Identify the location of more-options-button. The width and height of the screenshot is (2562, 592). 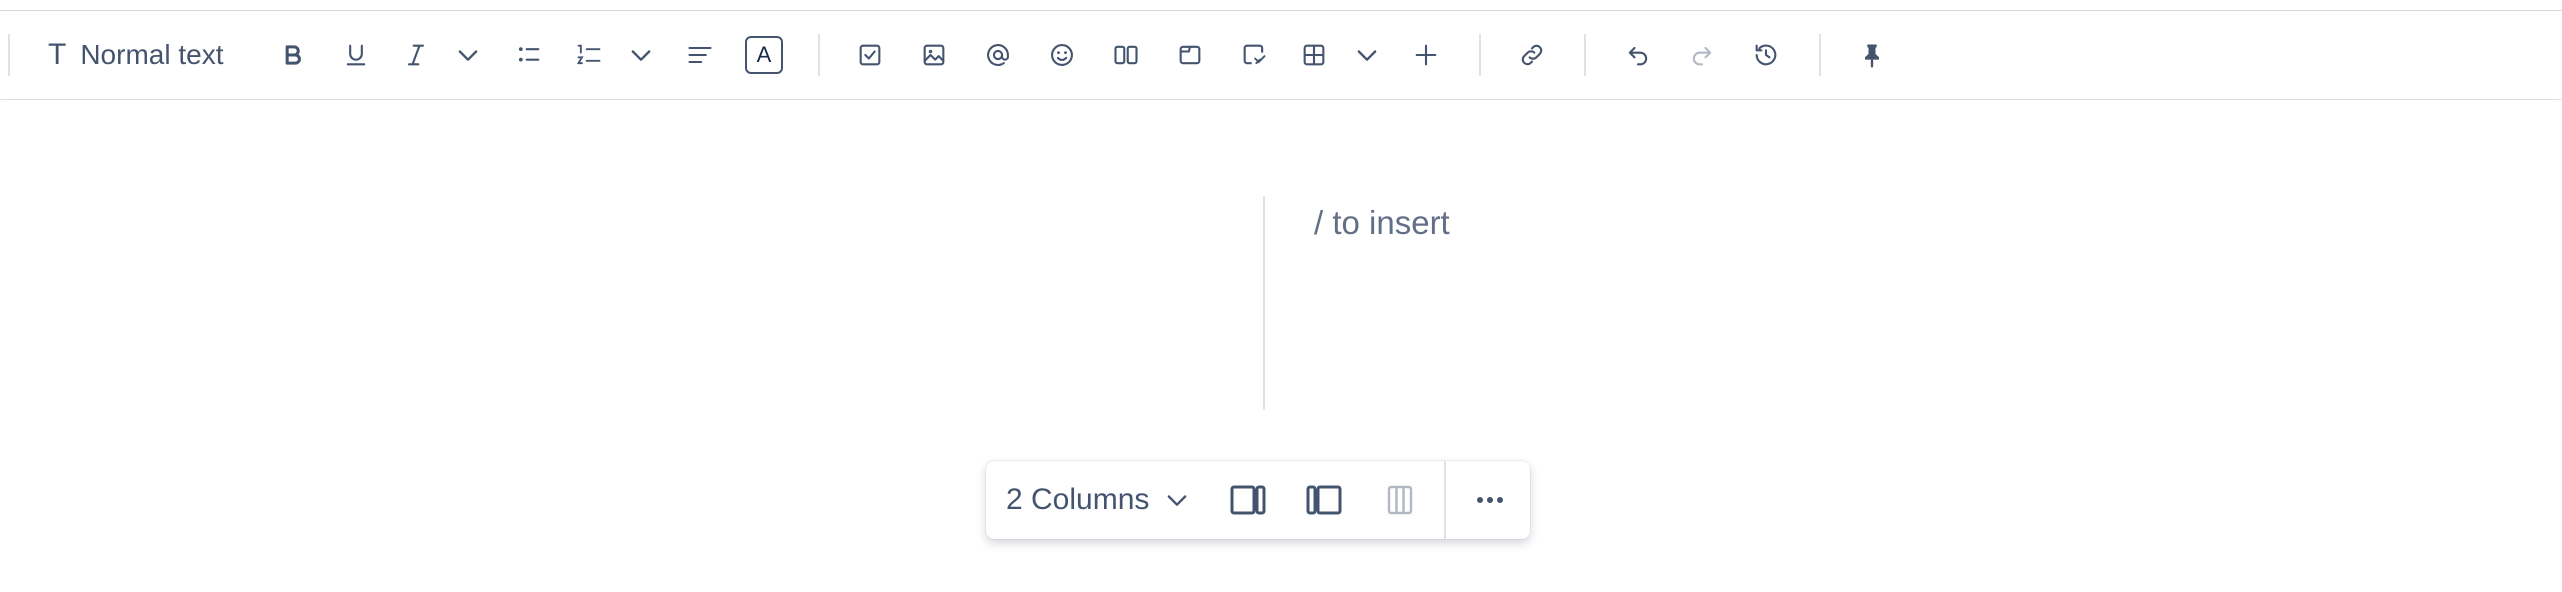
(1490, 500).